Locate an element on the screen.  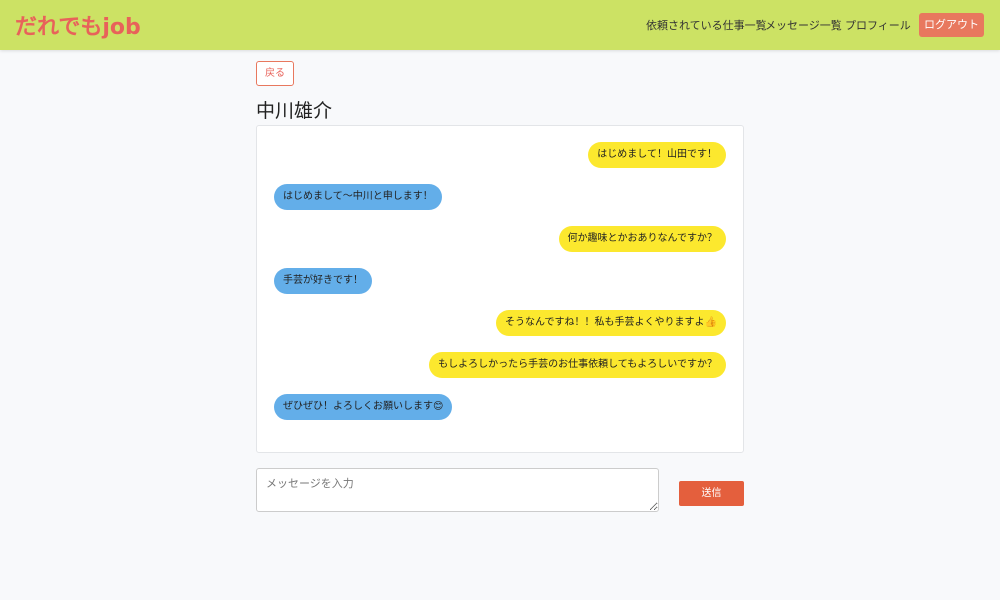
message-bubble-mine: はじめまして！山田です！ is located at coordinates (657, 155).